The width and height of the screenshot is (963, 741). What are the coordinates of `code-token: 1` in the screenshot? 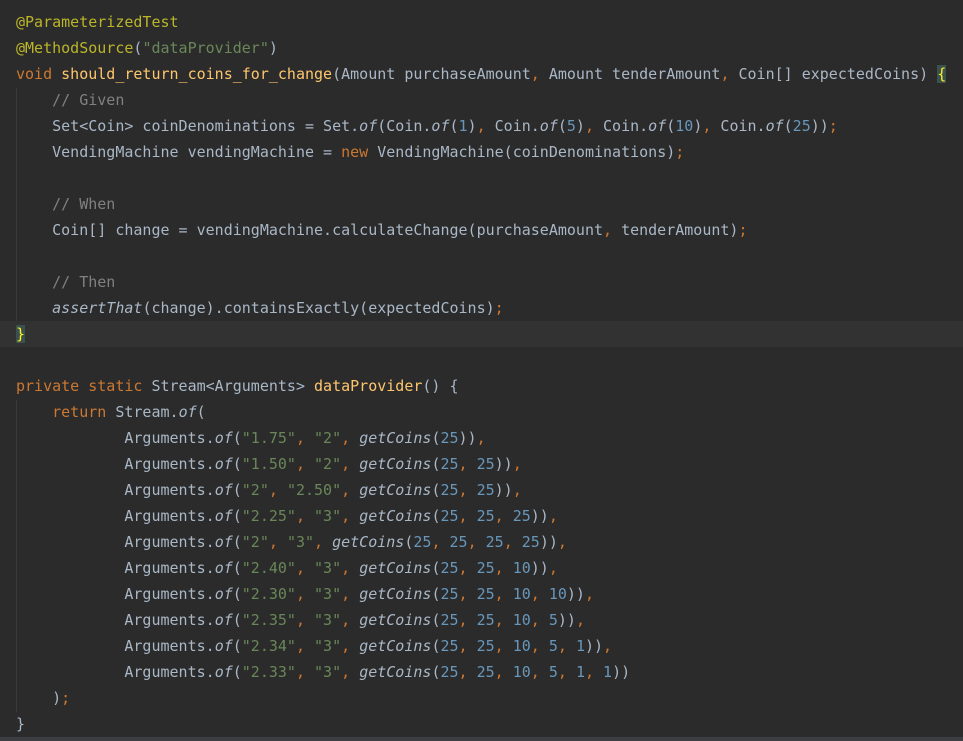 It's located at (463, 126).